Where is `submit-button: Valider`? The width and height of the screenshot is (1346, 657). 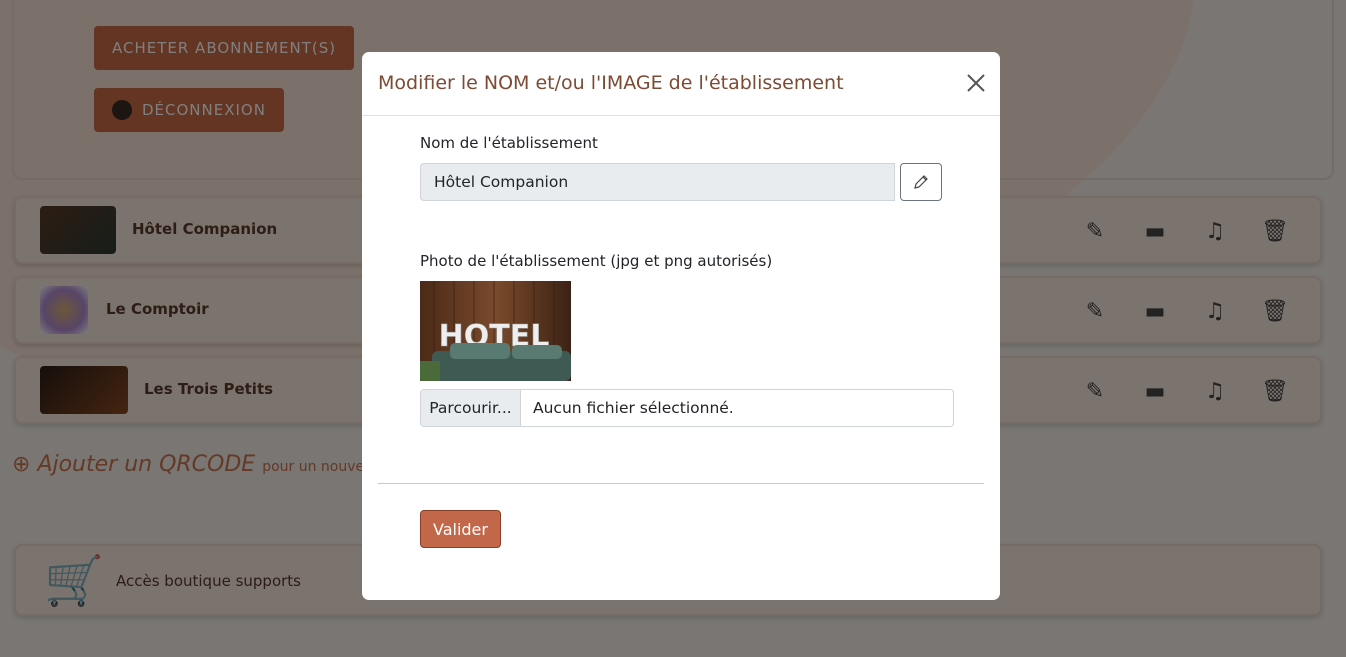
submit-button: Valider is located at coordinates (460, 529).